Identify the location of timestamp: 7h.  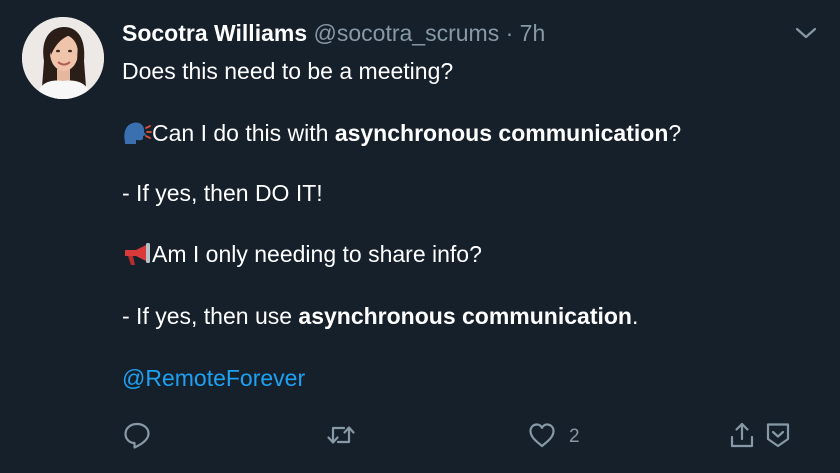
(533, 33).